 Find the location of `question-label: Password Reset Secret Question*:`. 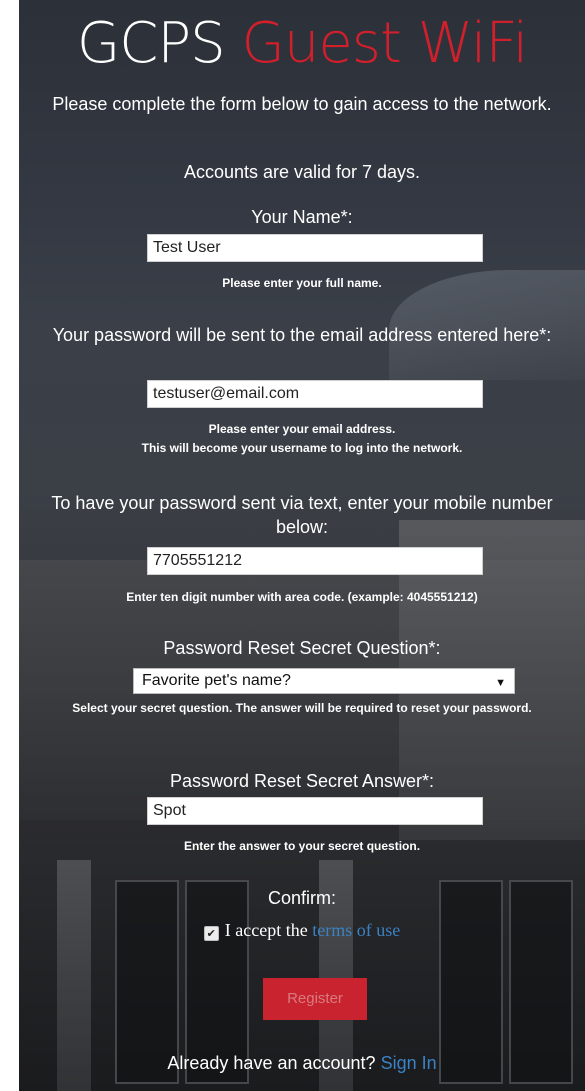

question-label: Password Reset Secret Question*: is located at coordinates (302, 648).